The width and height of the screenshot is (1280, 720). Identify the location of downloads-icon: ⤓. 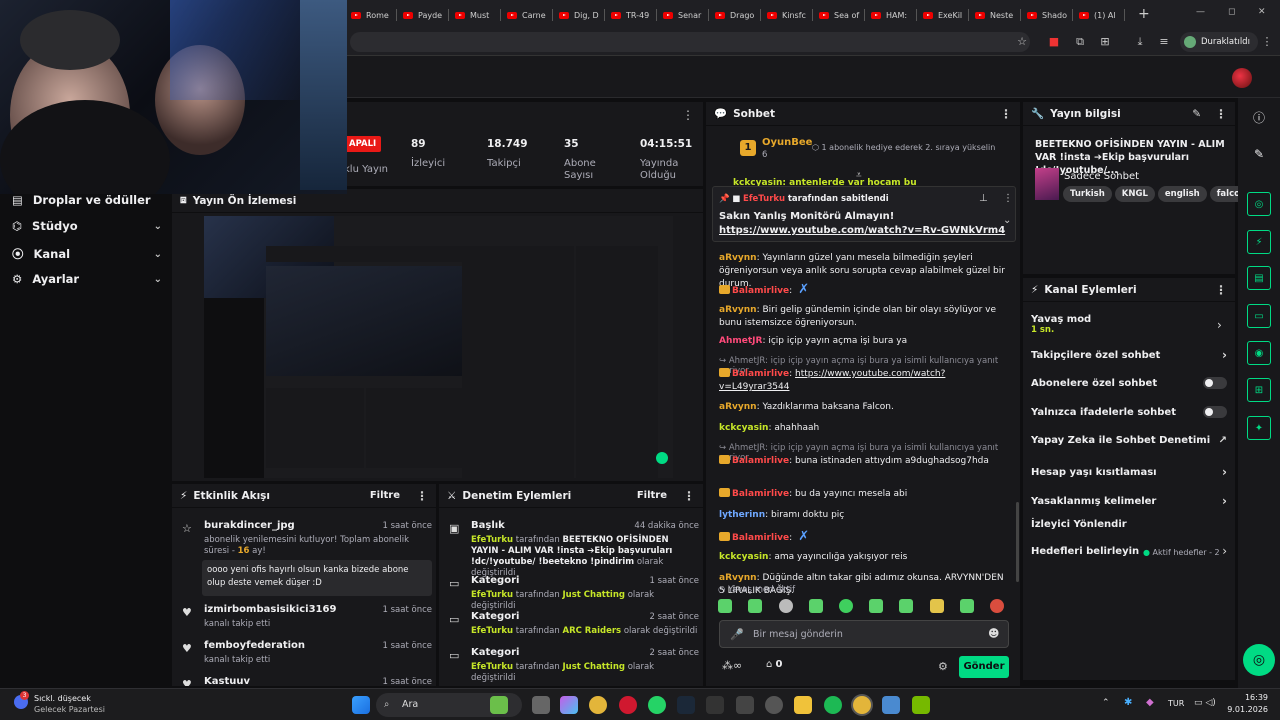
(1140, 42).